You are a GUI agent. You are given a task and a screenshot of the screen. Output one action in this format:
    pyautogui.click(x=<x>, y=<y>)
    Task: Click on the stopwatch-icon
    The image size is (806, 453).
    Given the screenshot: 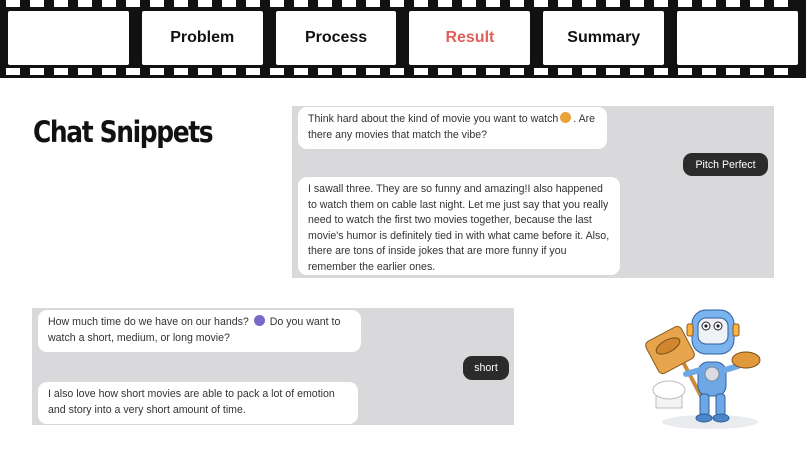 What is the action you would take?
    pyautogui.click(x=259, y=320)
    